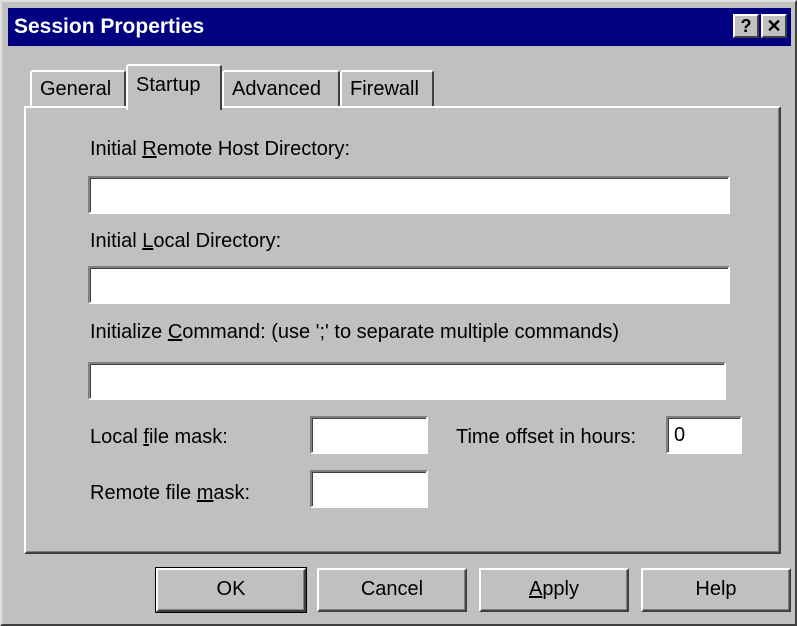 Image resolution: width=797 pixels, height=626 pixels. I want to click on tab-firewall: Firewall, so click(387, 90).